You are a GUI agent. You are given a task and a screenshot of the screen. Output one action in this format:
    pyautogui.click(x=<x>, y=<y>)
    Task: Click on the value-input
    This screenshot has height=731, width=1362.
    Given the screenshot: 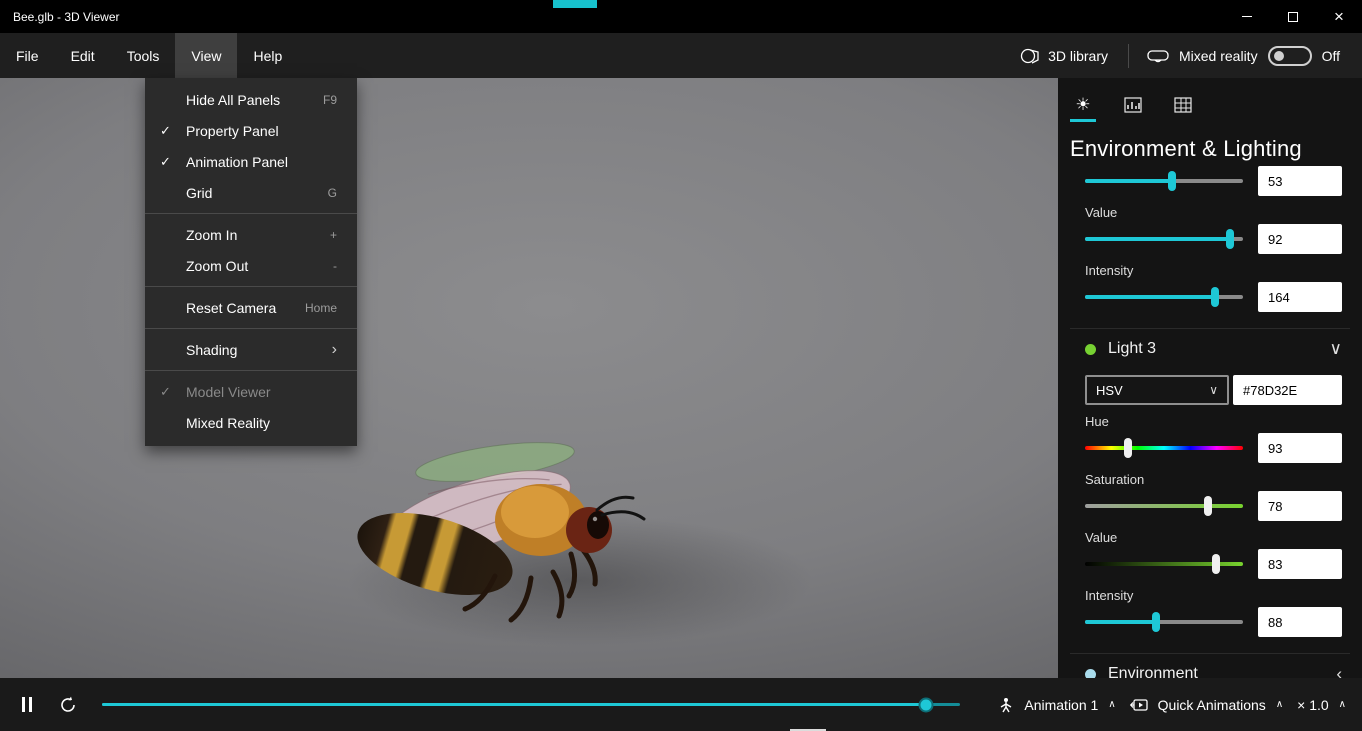 What is the action you would take?
    pyautogui.click(x=1300, y=564)
    